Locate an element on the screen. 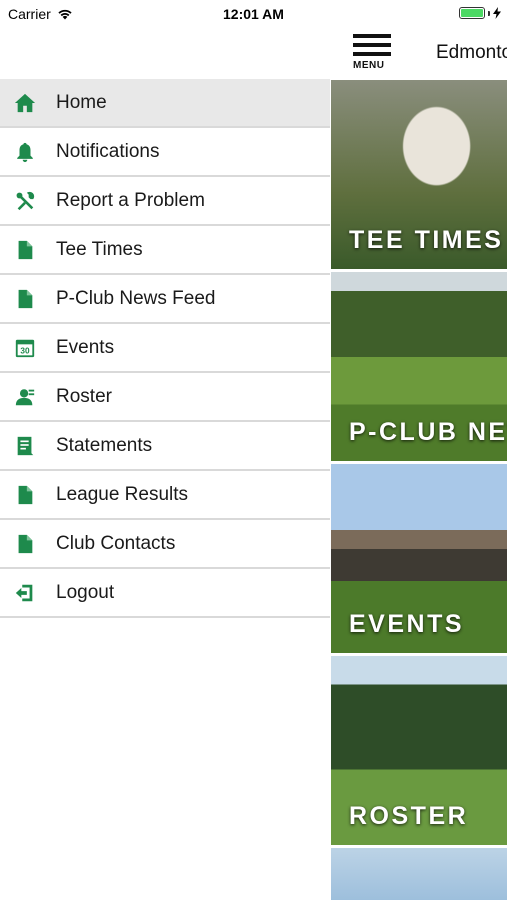 The width and height of the screenshot is (507, 900). menu-item-label: Home is located at coordinates (81, 102).